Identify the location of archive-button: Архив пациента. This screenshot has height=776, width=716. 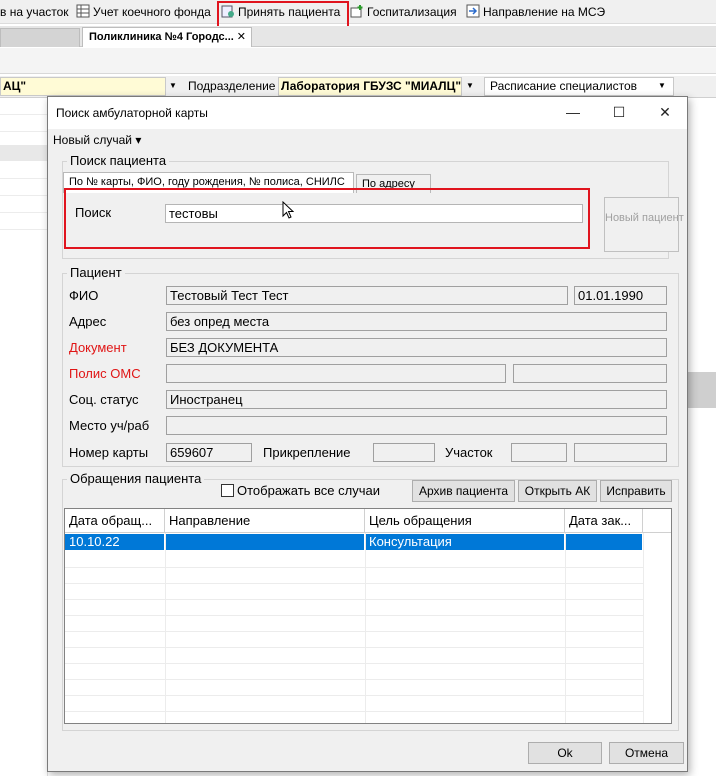
(463, 491).